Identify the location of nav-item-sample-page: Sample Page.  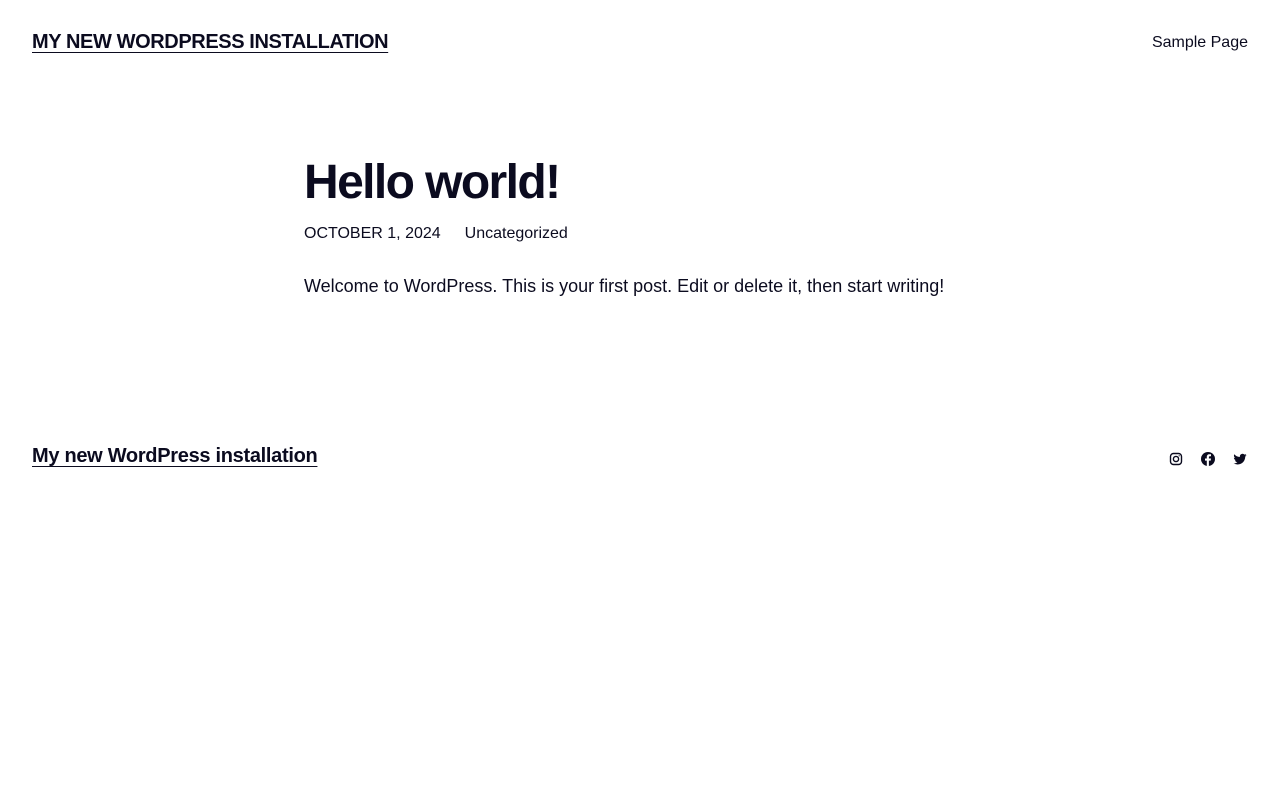
(1200, 42).